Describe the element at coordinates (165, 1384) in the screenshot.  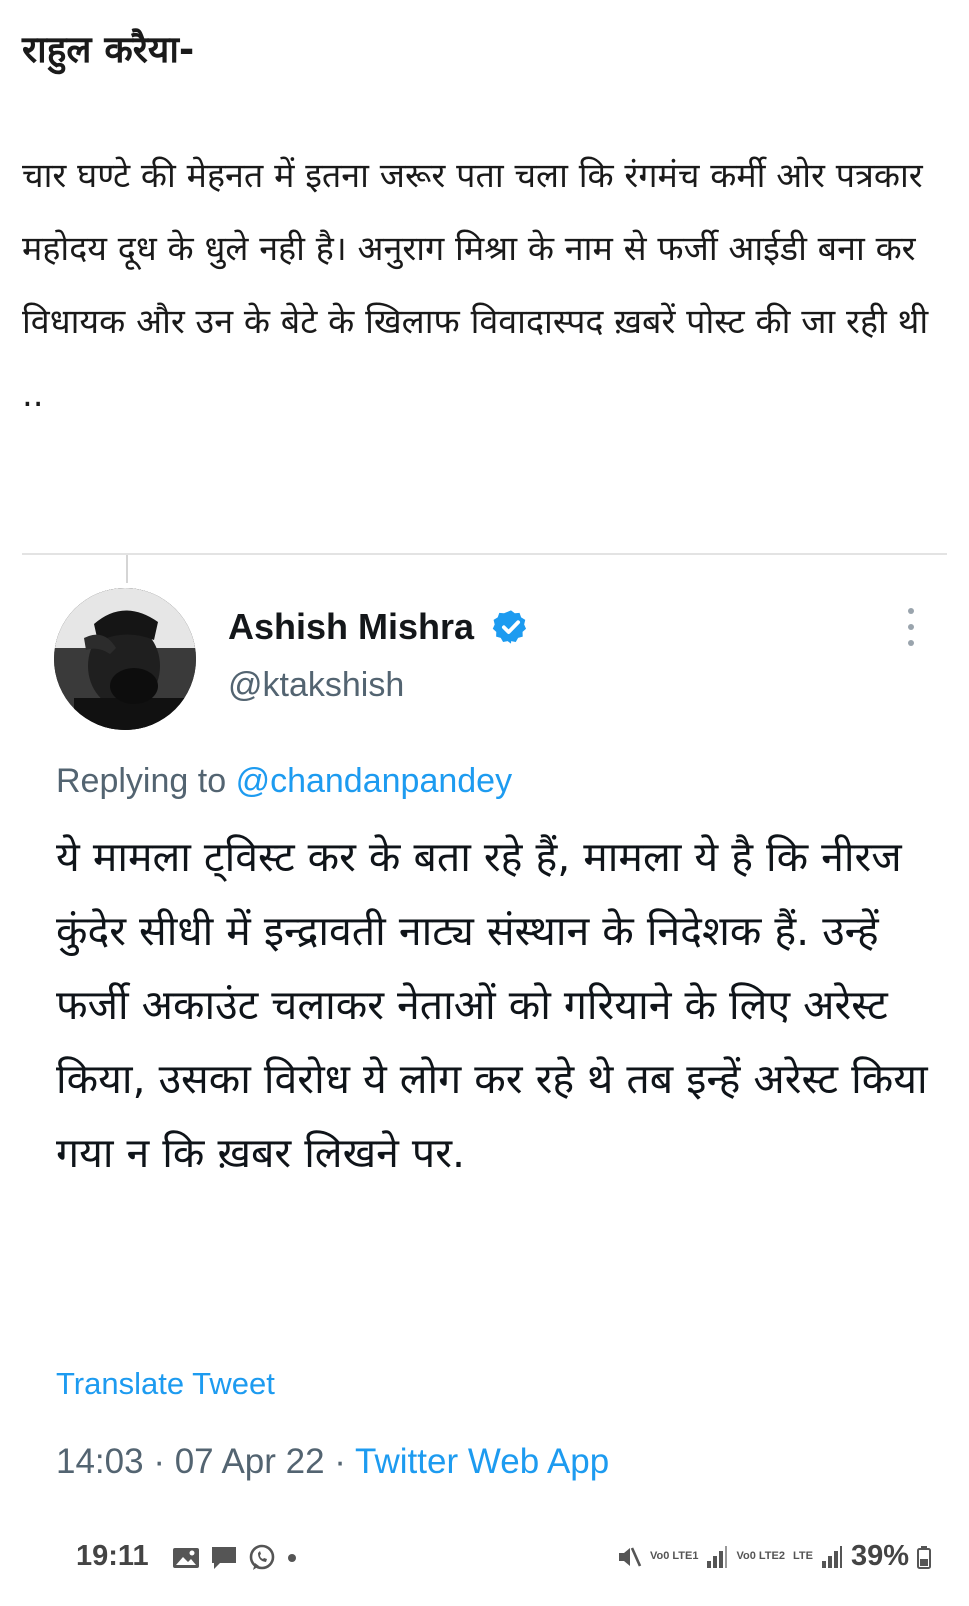
I see `translate-tweet-link: Translate Tweet` at that location.